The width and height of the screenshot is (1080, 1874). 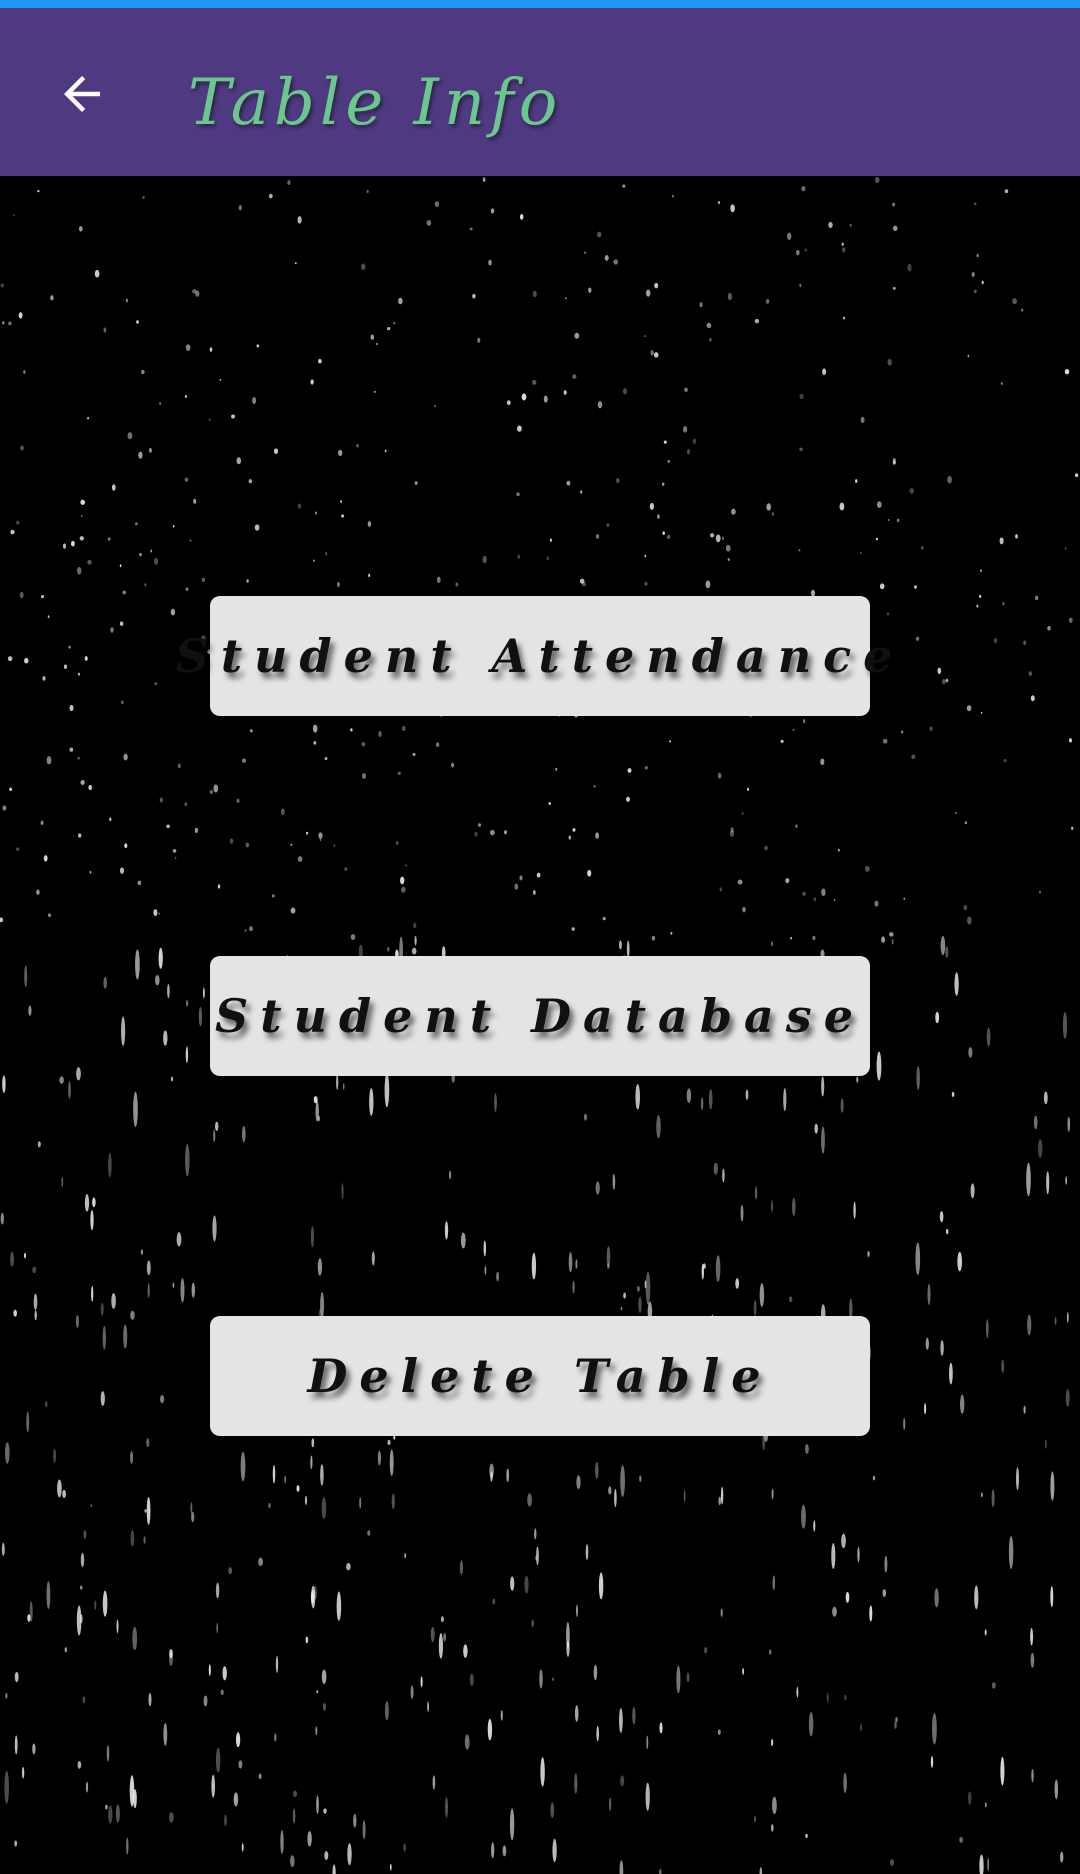 What do you see at coordinates (540, 1016) in the screenshot?
I see `student-database-button: Student Database` at bounding box center [540, 1016].